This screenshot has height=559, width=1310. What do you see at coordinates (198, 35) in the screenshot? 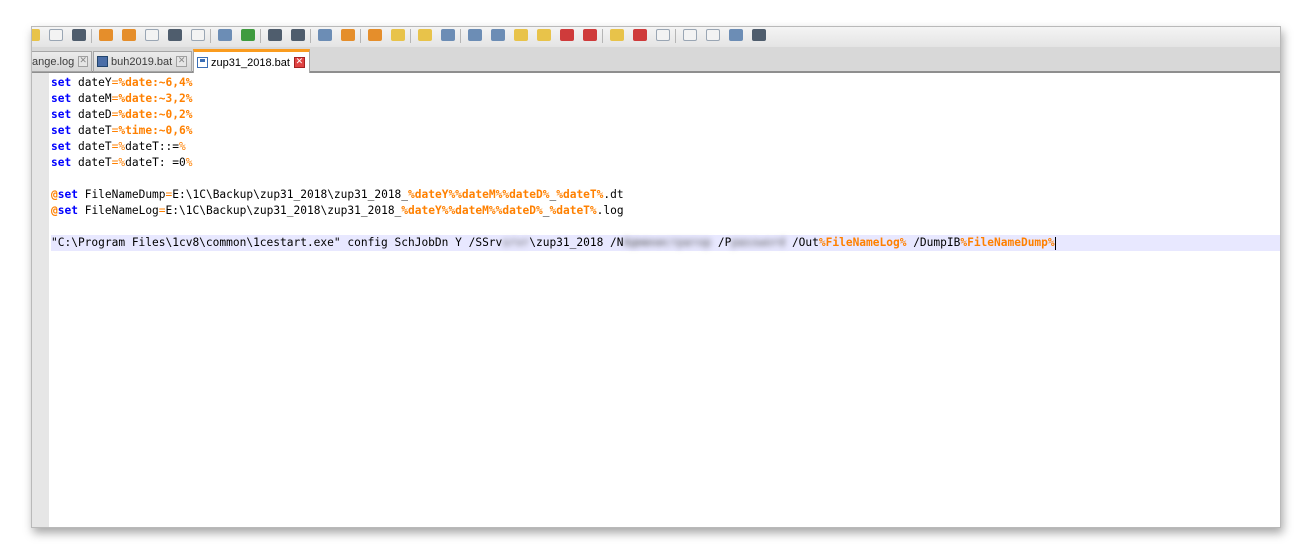
I see `cut-icon` at bounding box center [198, 35].